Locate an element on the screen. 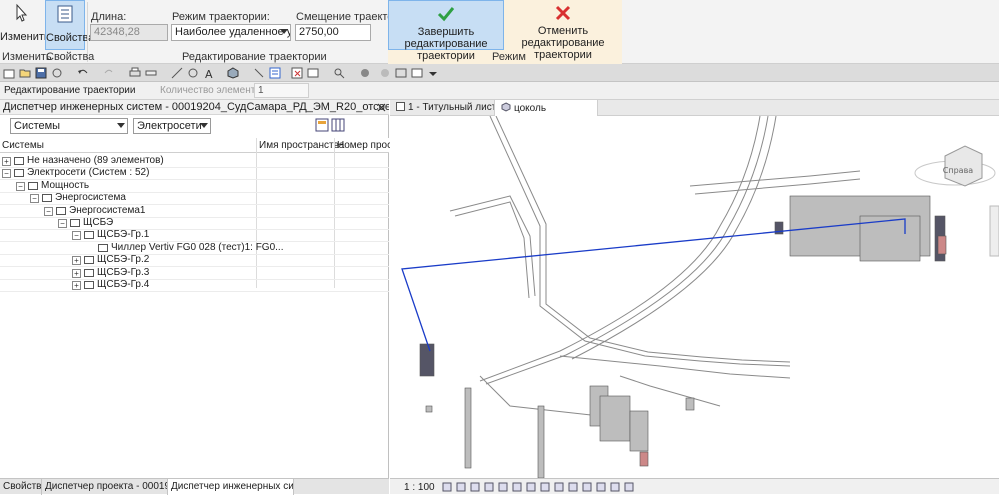  view-cube-label: Справа is located at coordinates (958, 170).